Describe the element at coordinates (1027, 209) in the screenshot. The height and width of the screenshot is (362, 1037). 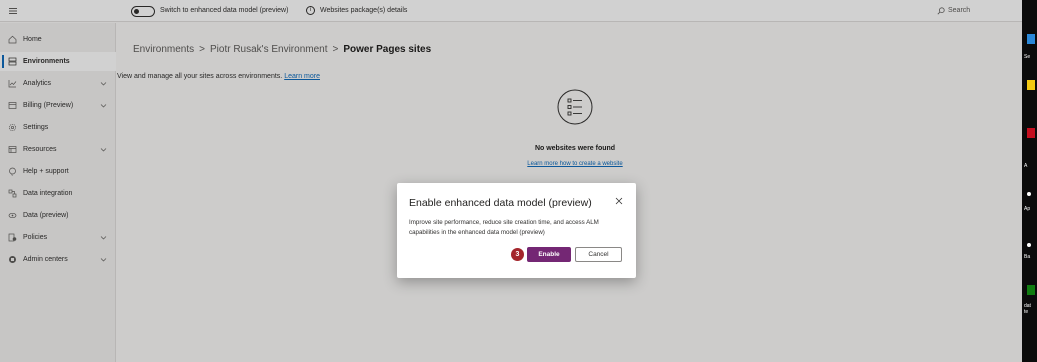
I see `desktop-label: Ap` at that location.